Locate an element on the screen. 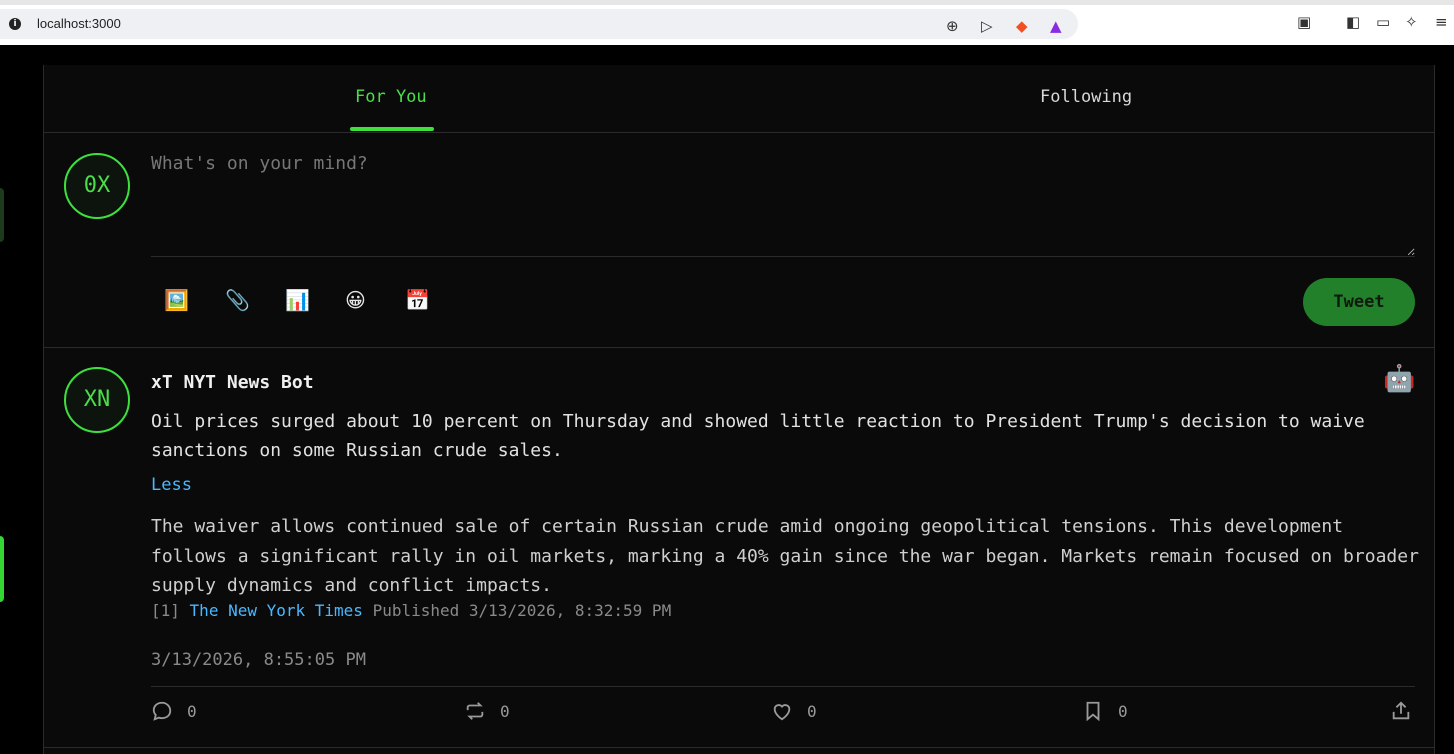  divider is located at coordinates (783, 686).